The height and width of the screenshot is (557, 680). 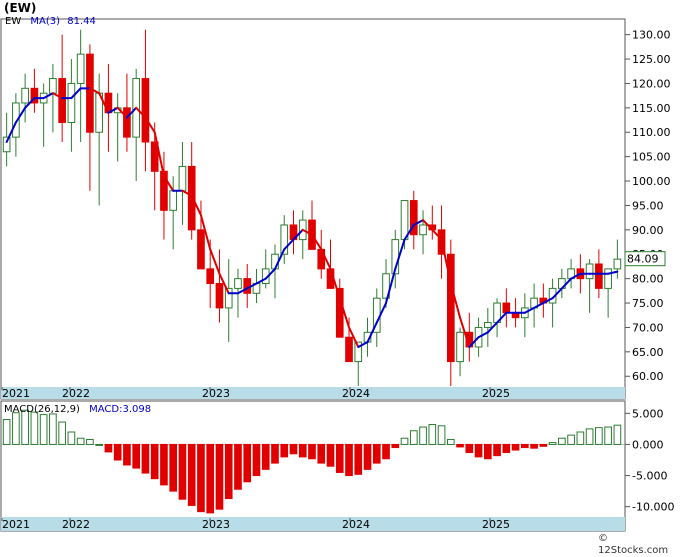 What do you see at coordinates (216, 524) in the screenshot?
I see `macd-xtick-label: 2023` at bounding box center [216, 524].